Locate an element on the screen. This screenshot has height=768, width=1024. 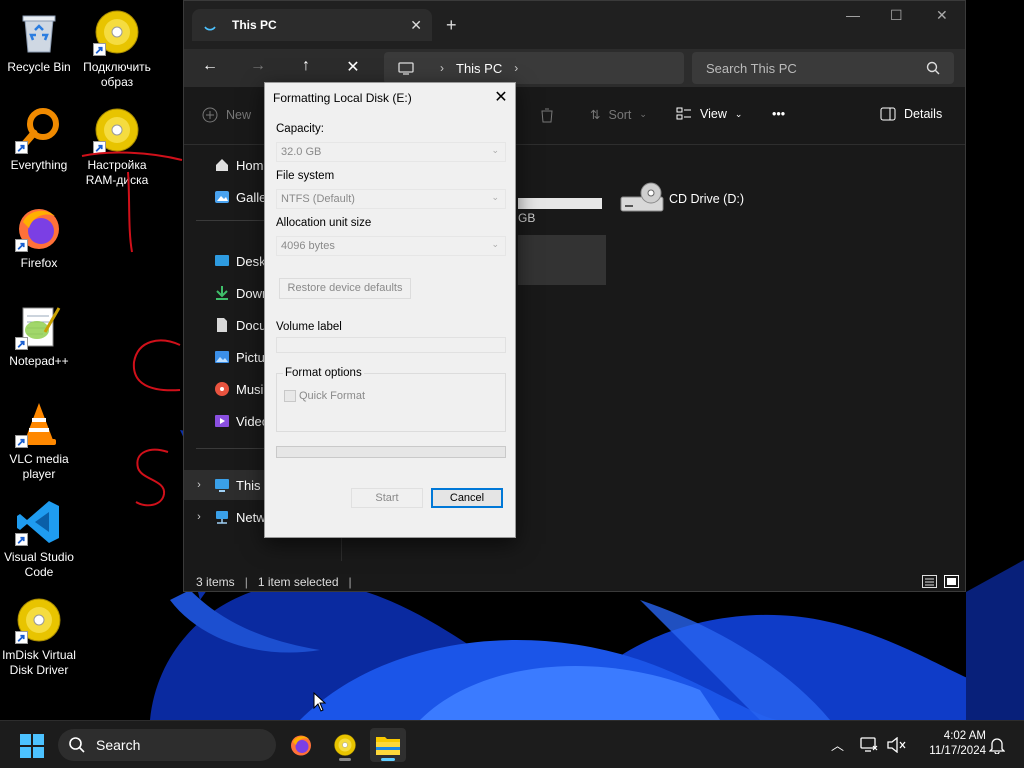
volume-label: Volume label is located at coordinates (309, 327).